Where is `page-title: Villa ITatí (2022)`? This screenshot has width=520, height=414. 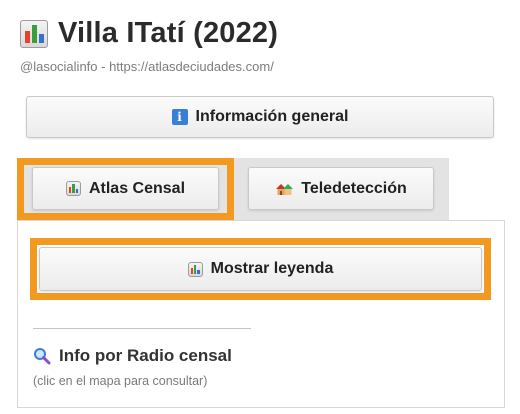 page-title: Villa ITatí (2022) is located at coordinates (168, 33).